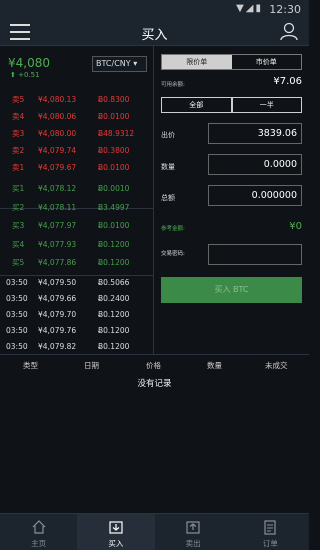 This screenshot has width=320, height=550. Describe the element at coordinates (173, 85) in the screenshot. I see `available-label: 可用余额:` at that location.